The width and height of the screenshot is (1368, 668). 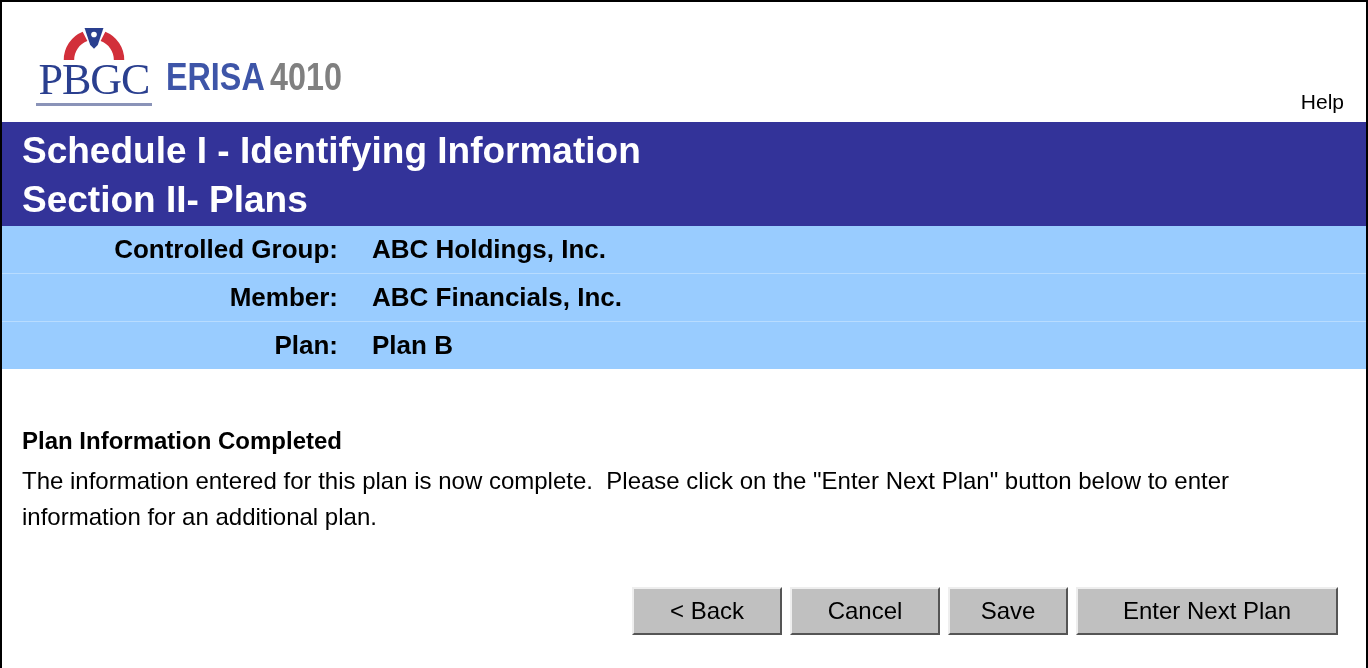 I want to click on message-heading: Plan Information Completed, so click(x=182, y=441).